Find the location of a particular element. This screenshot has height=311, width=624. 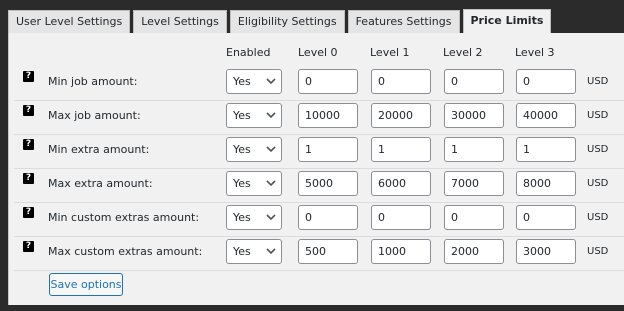

level-2-input: 2000 is located at coordinates (474, 251).